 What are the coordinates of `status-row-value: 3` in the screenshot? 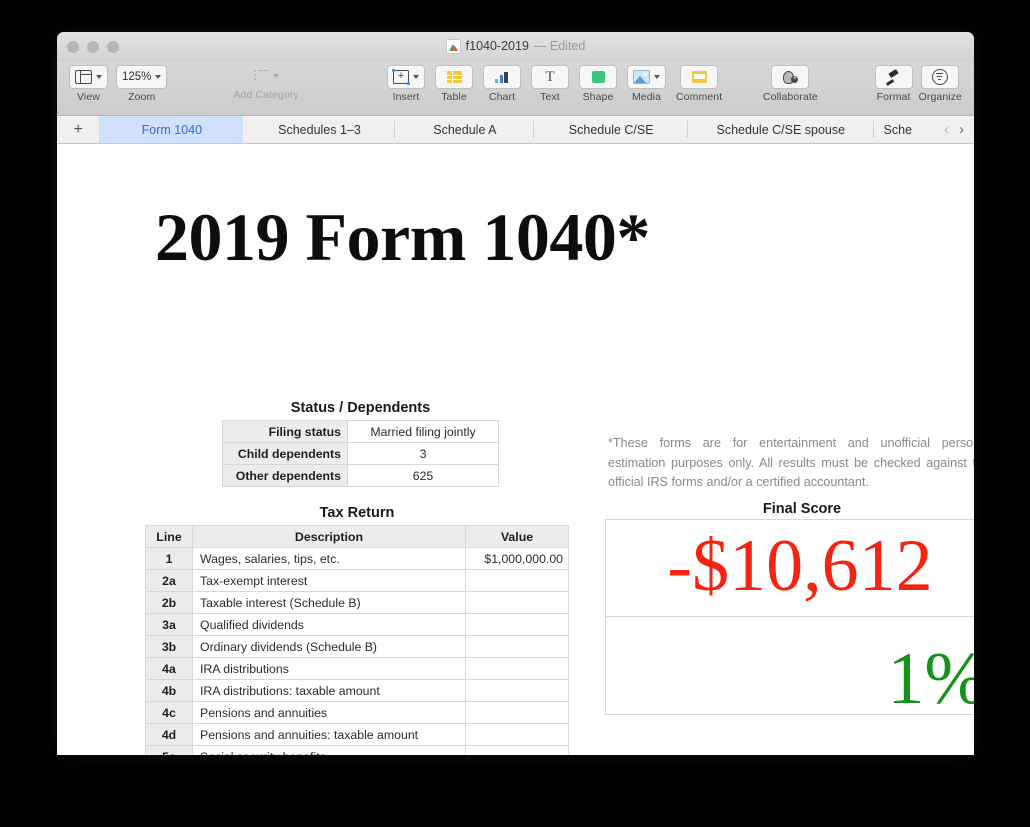 It's located at (423, 453).